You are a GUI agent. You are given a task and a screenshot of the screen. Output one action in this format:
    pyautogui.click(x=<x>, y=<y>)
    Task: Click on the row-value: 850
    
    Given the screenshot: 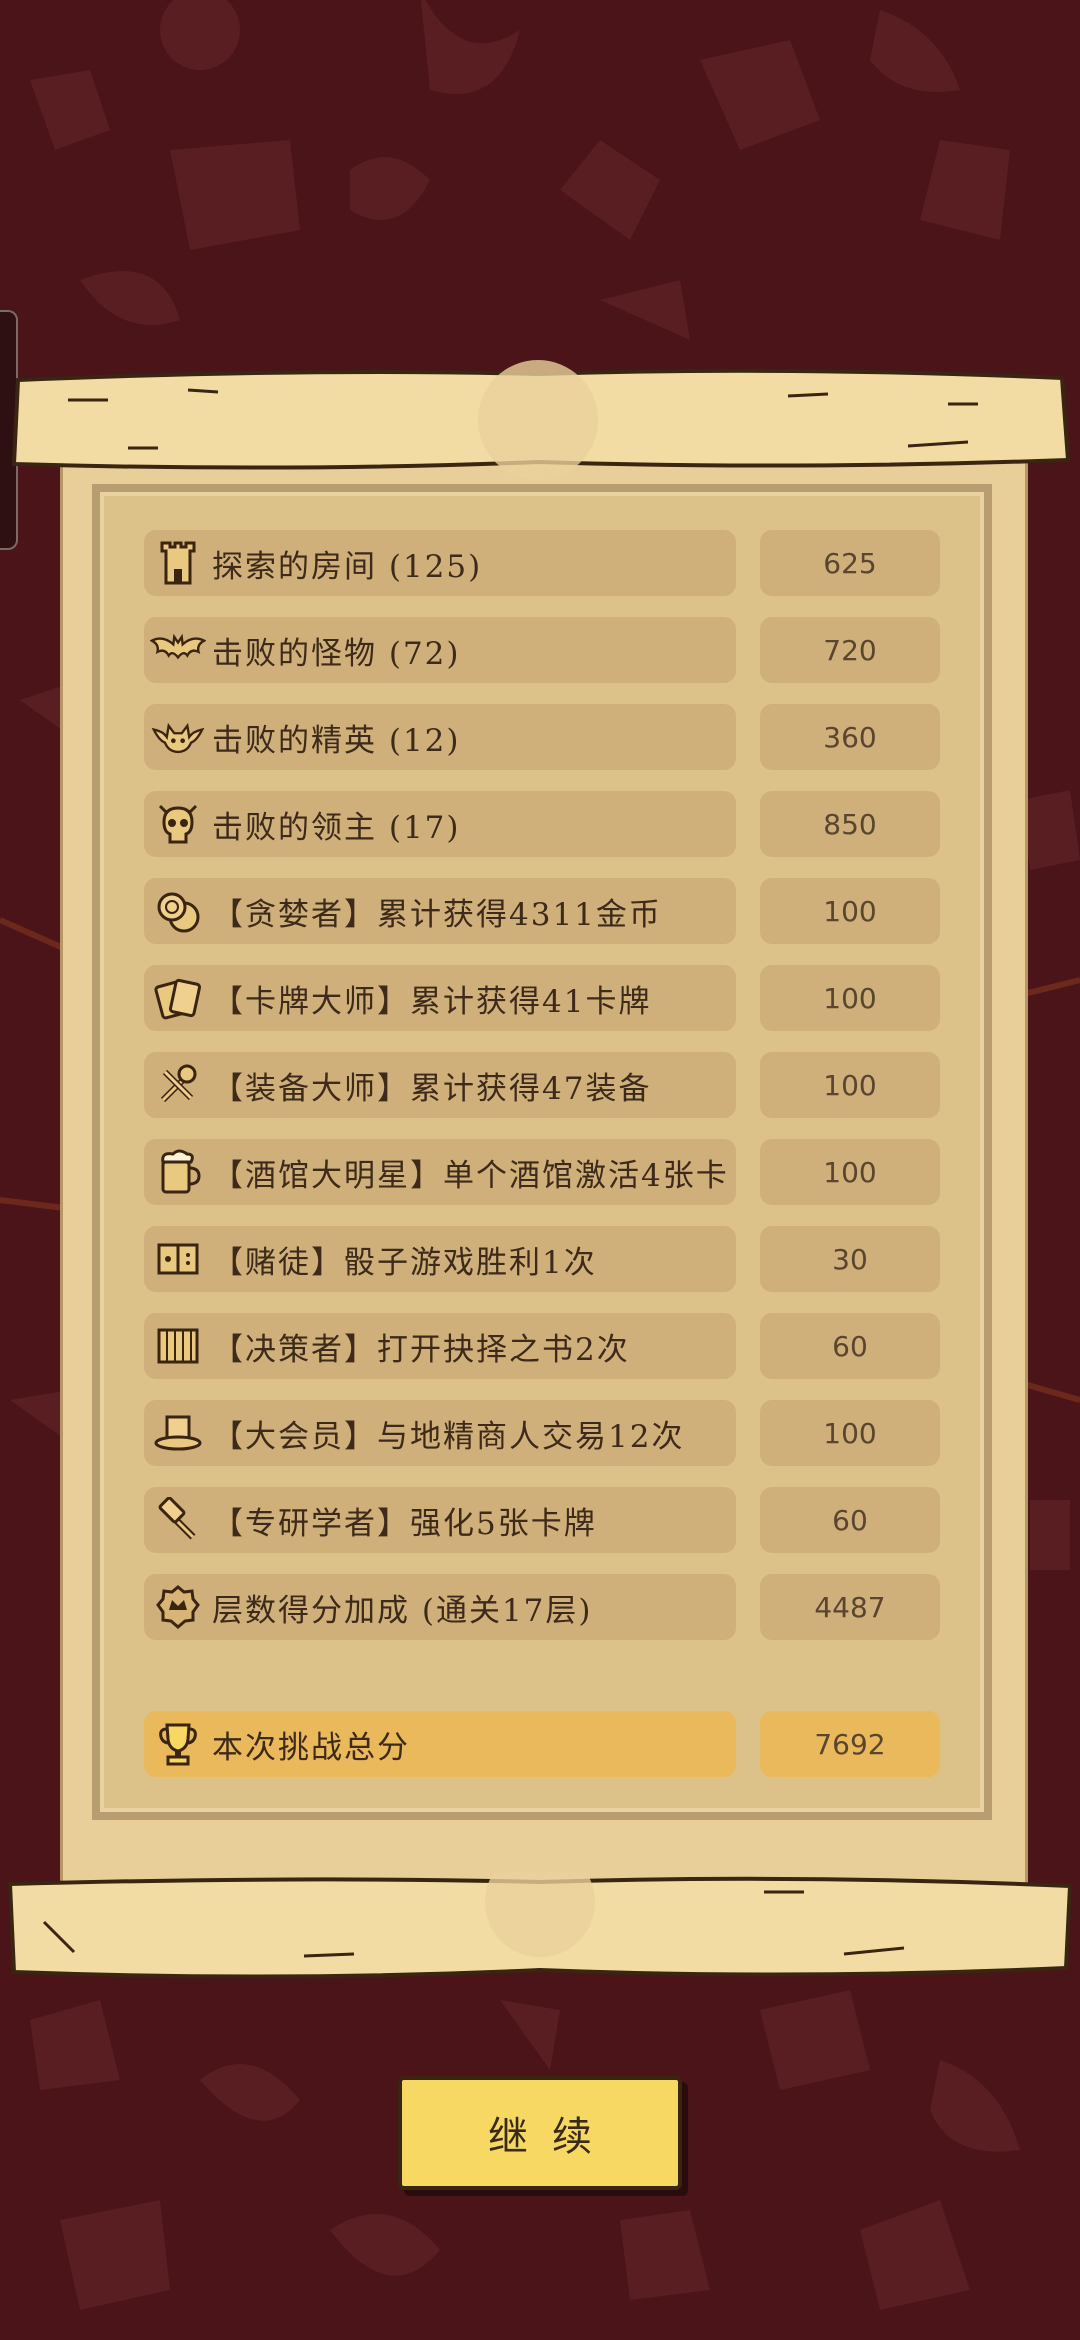 What is the action you would take?
    pyautogui.click(x=850, y=824)
    